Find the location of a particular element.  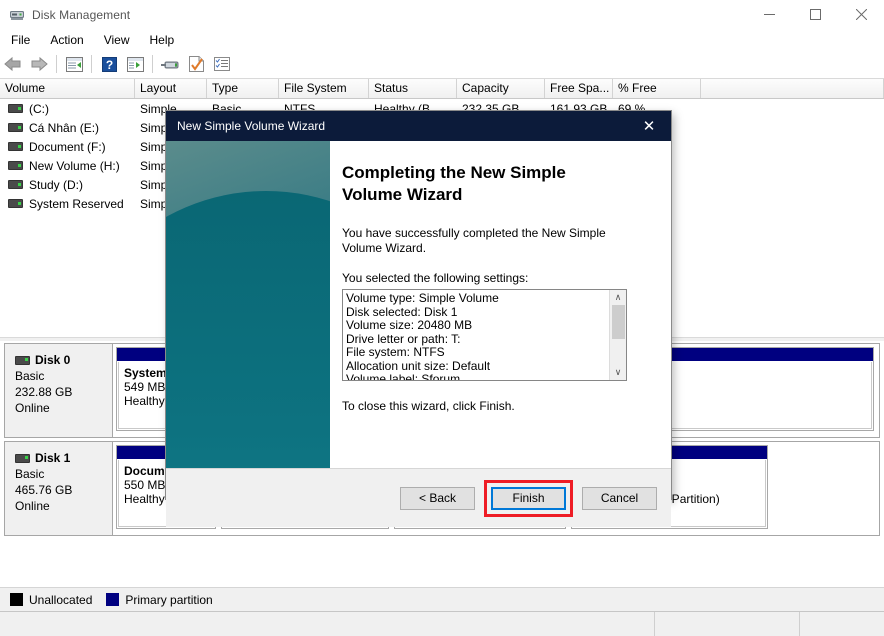

settings-line: Drive letter or path: T: is located at coordinates (403, 338).